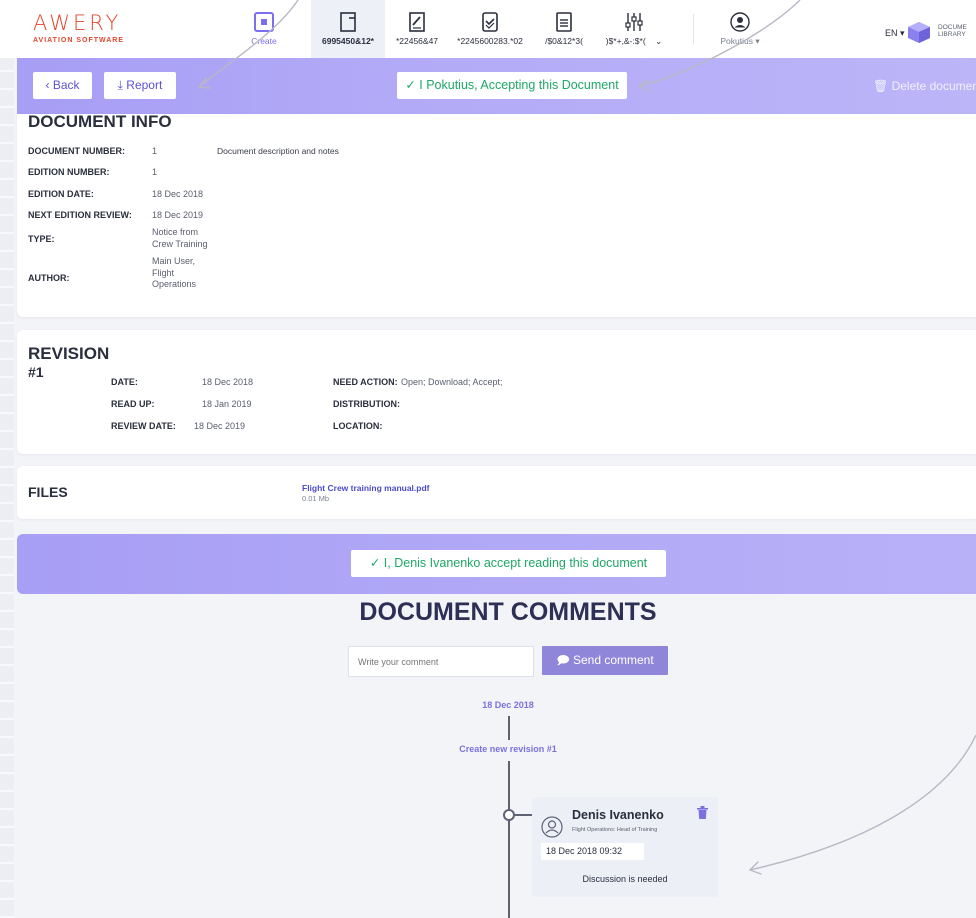  Describe the element at coordinates (366, 488) in the screenshot. I see `file-link: Flight Crew training manual.pdf` at that location.